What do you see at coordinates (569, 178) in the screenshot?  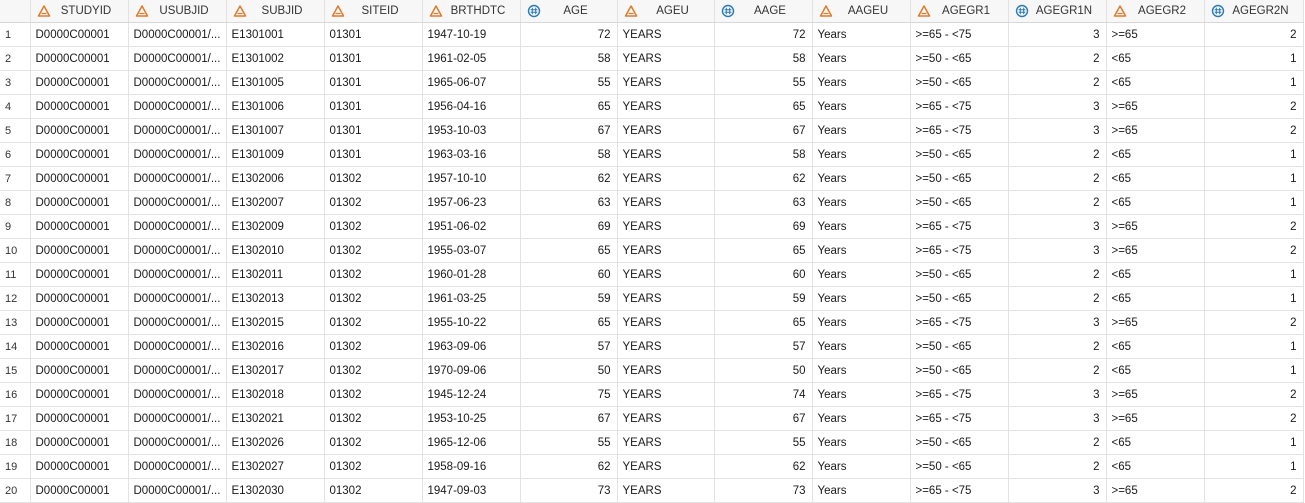 I see `cell-age: 62` at bounding box center [569, 178].